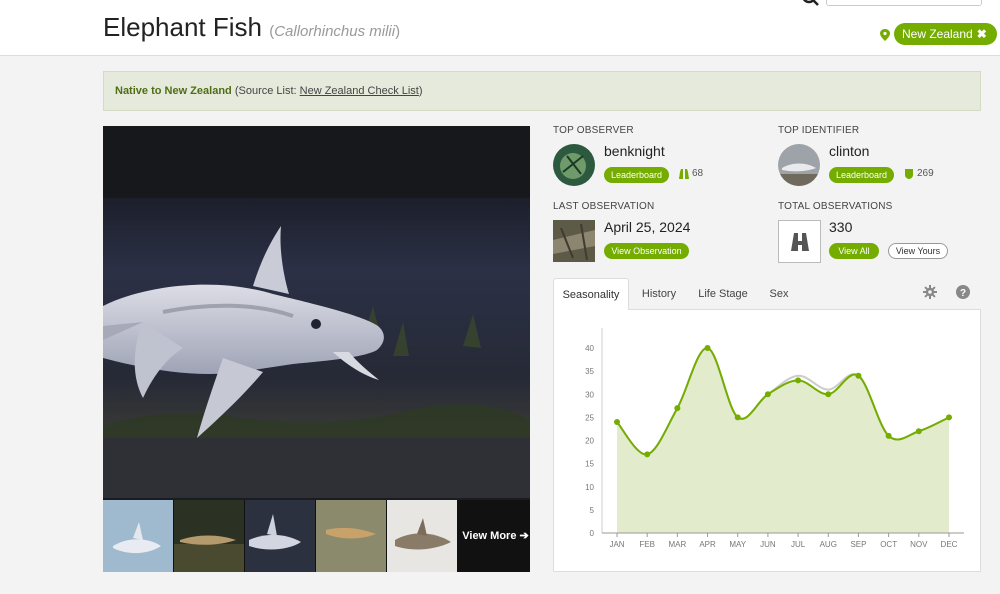  What do you see at coordinates (888, 544) in the screenshot?
I see `x-tick-label: OCT` at bounding box center [888, 544].